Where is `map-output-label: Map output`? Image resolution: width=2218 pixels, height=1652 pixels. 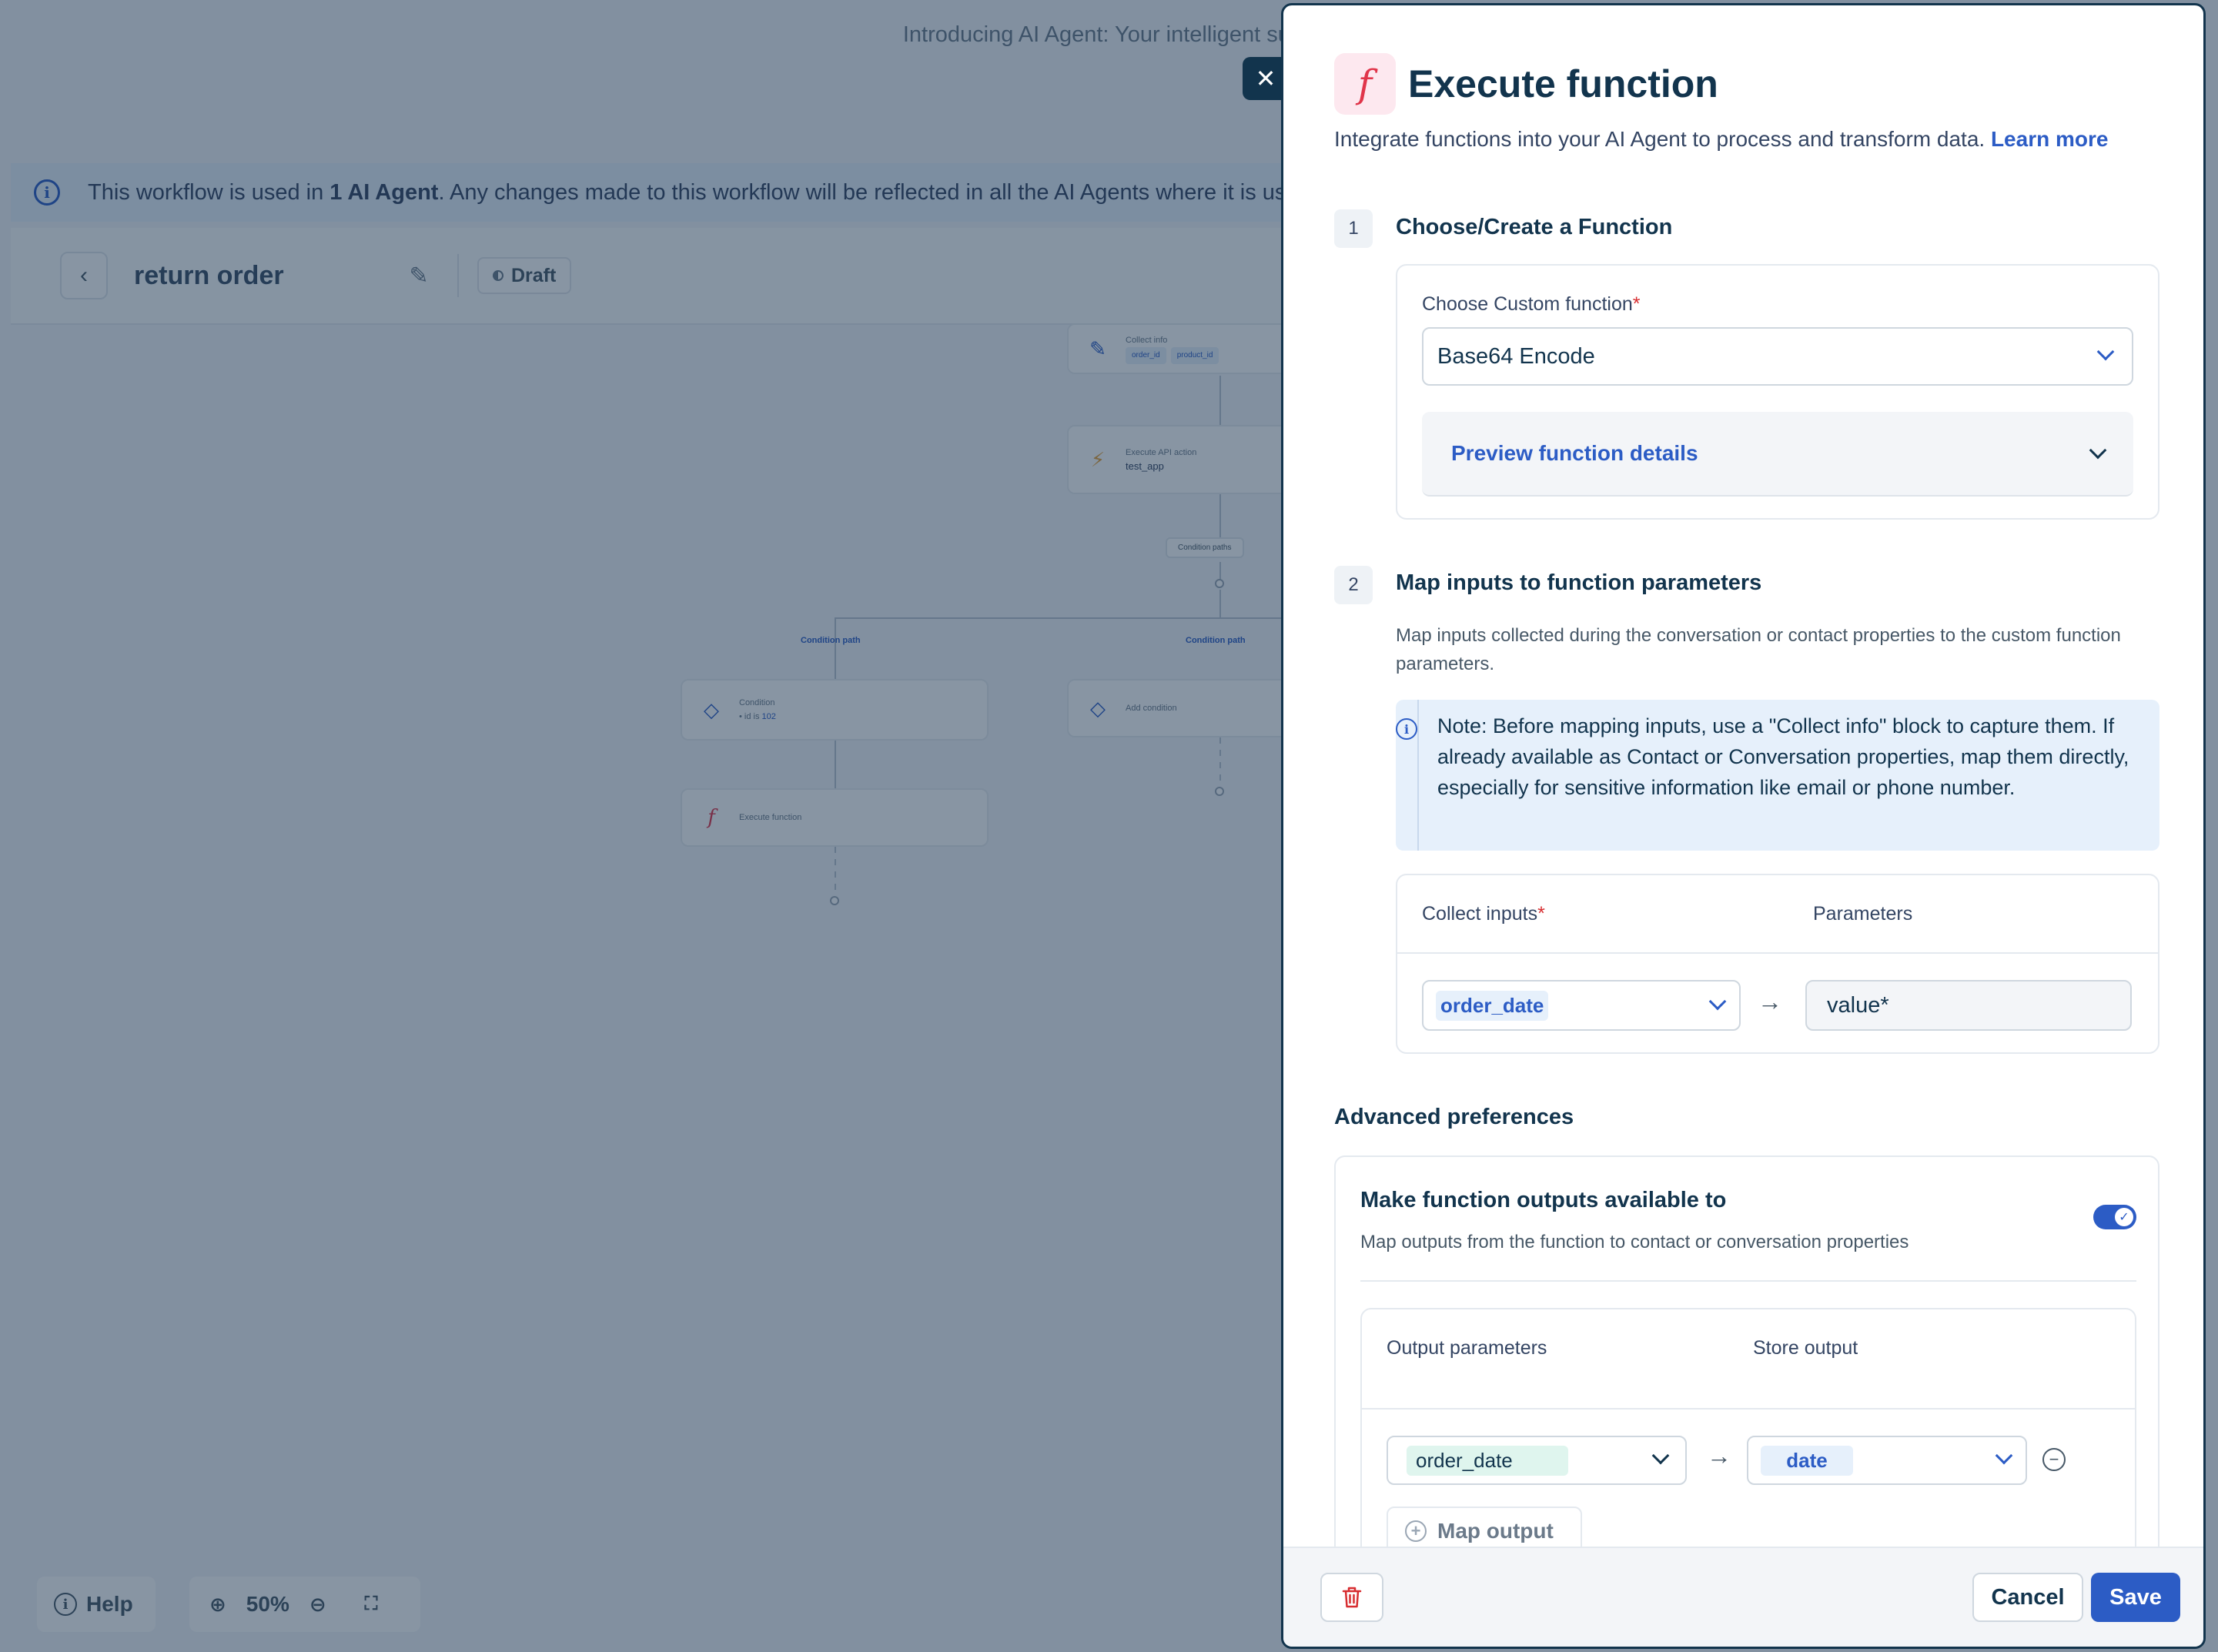
map-output-label: Map output is located at coordinates (1495, 1531).